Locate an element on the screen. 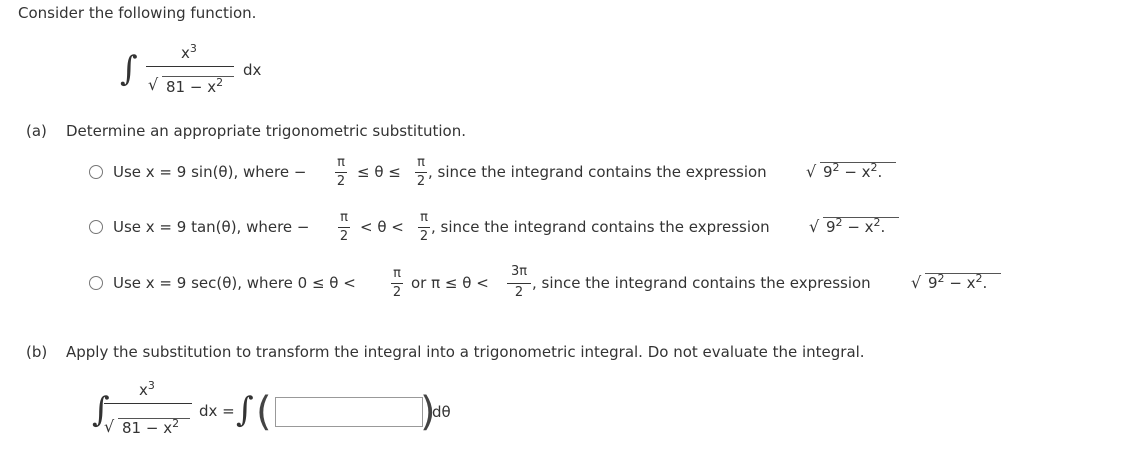  dx-label: dx is located at coordinates (252, 70).